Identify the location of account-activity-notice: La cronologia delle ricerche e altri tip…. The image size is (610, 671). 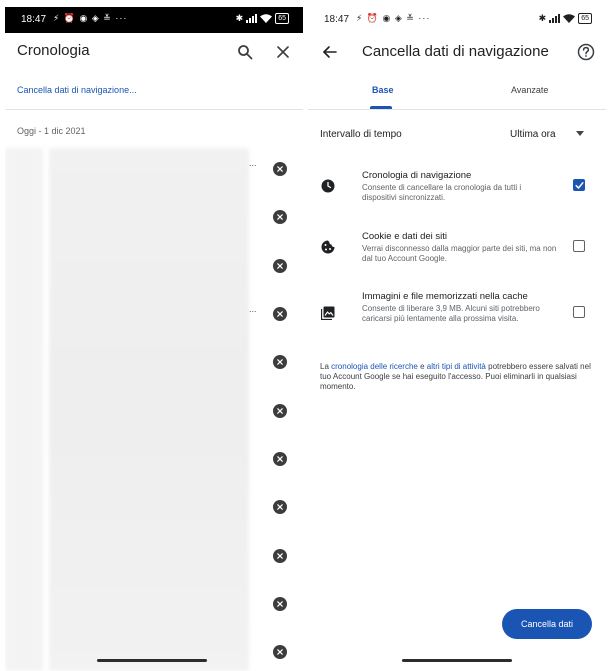
(455, 376).